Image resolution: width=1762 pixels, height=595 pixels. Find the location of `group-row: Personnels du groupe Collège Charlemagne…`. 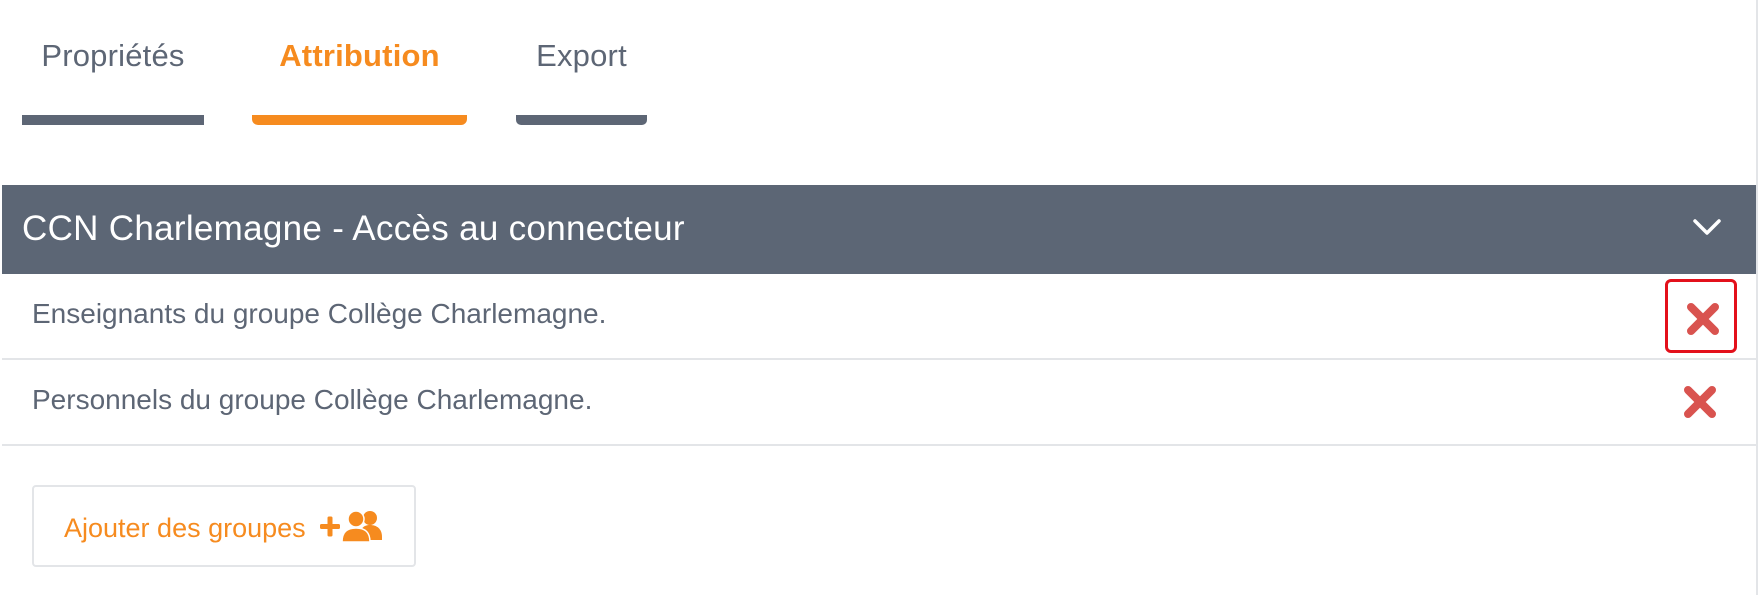

group-row: Personnels du groupe Collège Charlemagne… is located at coordinates (879, 403).